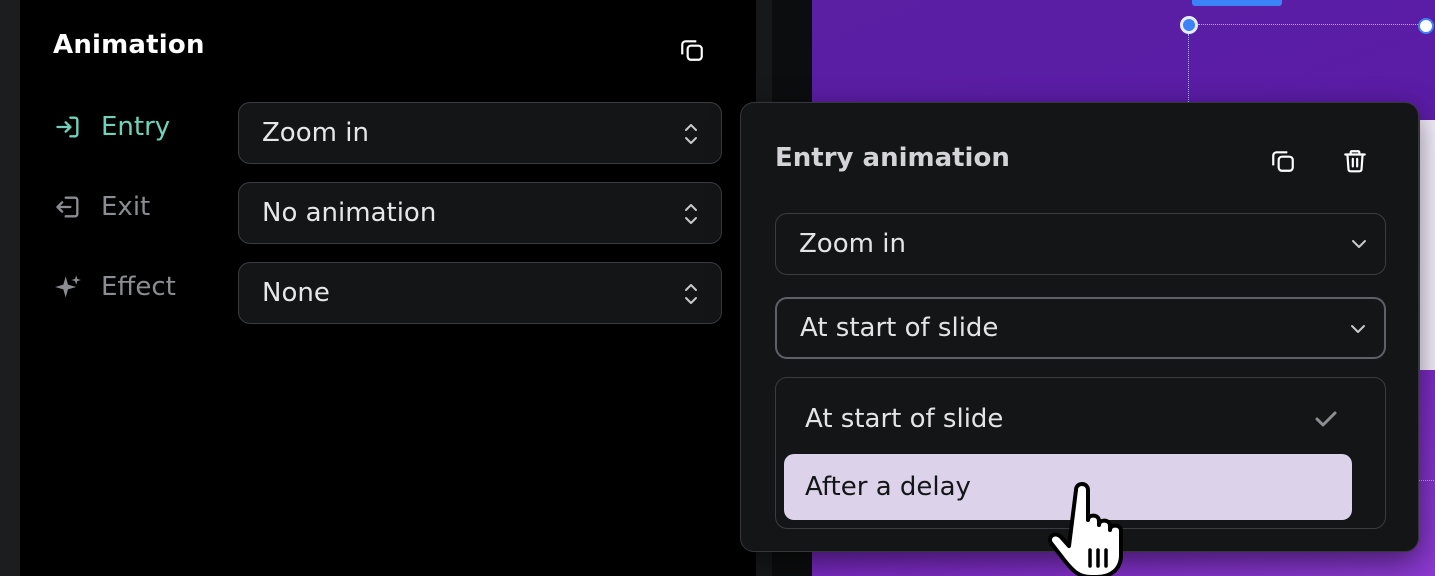 Image resolution: width=1435 pixels, height=576 pixels. I want to click on slide-text-fragment, so click(1427, 245).